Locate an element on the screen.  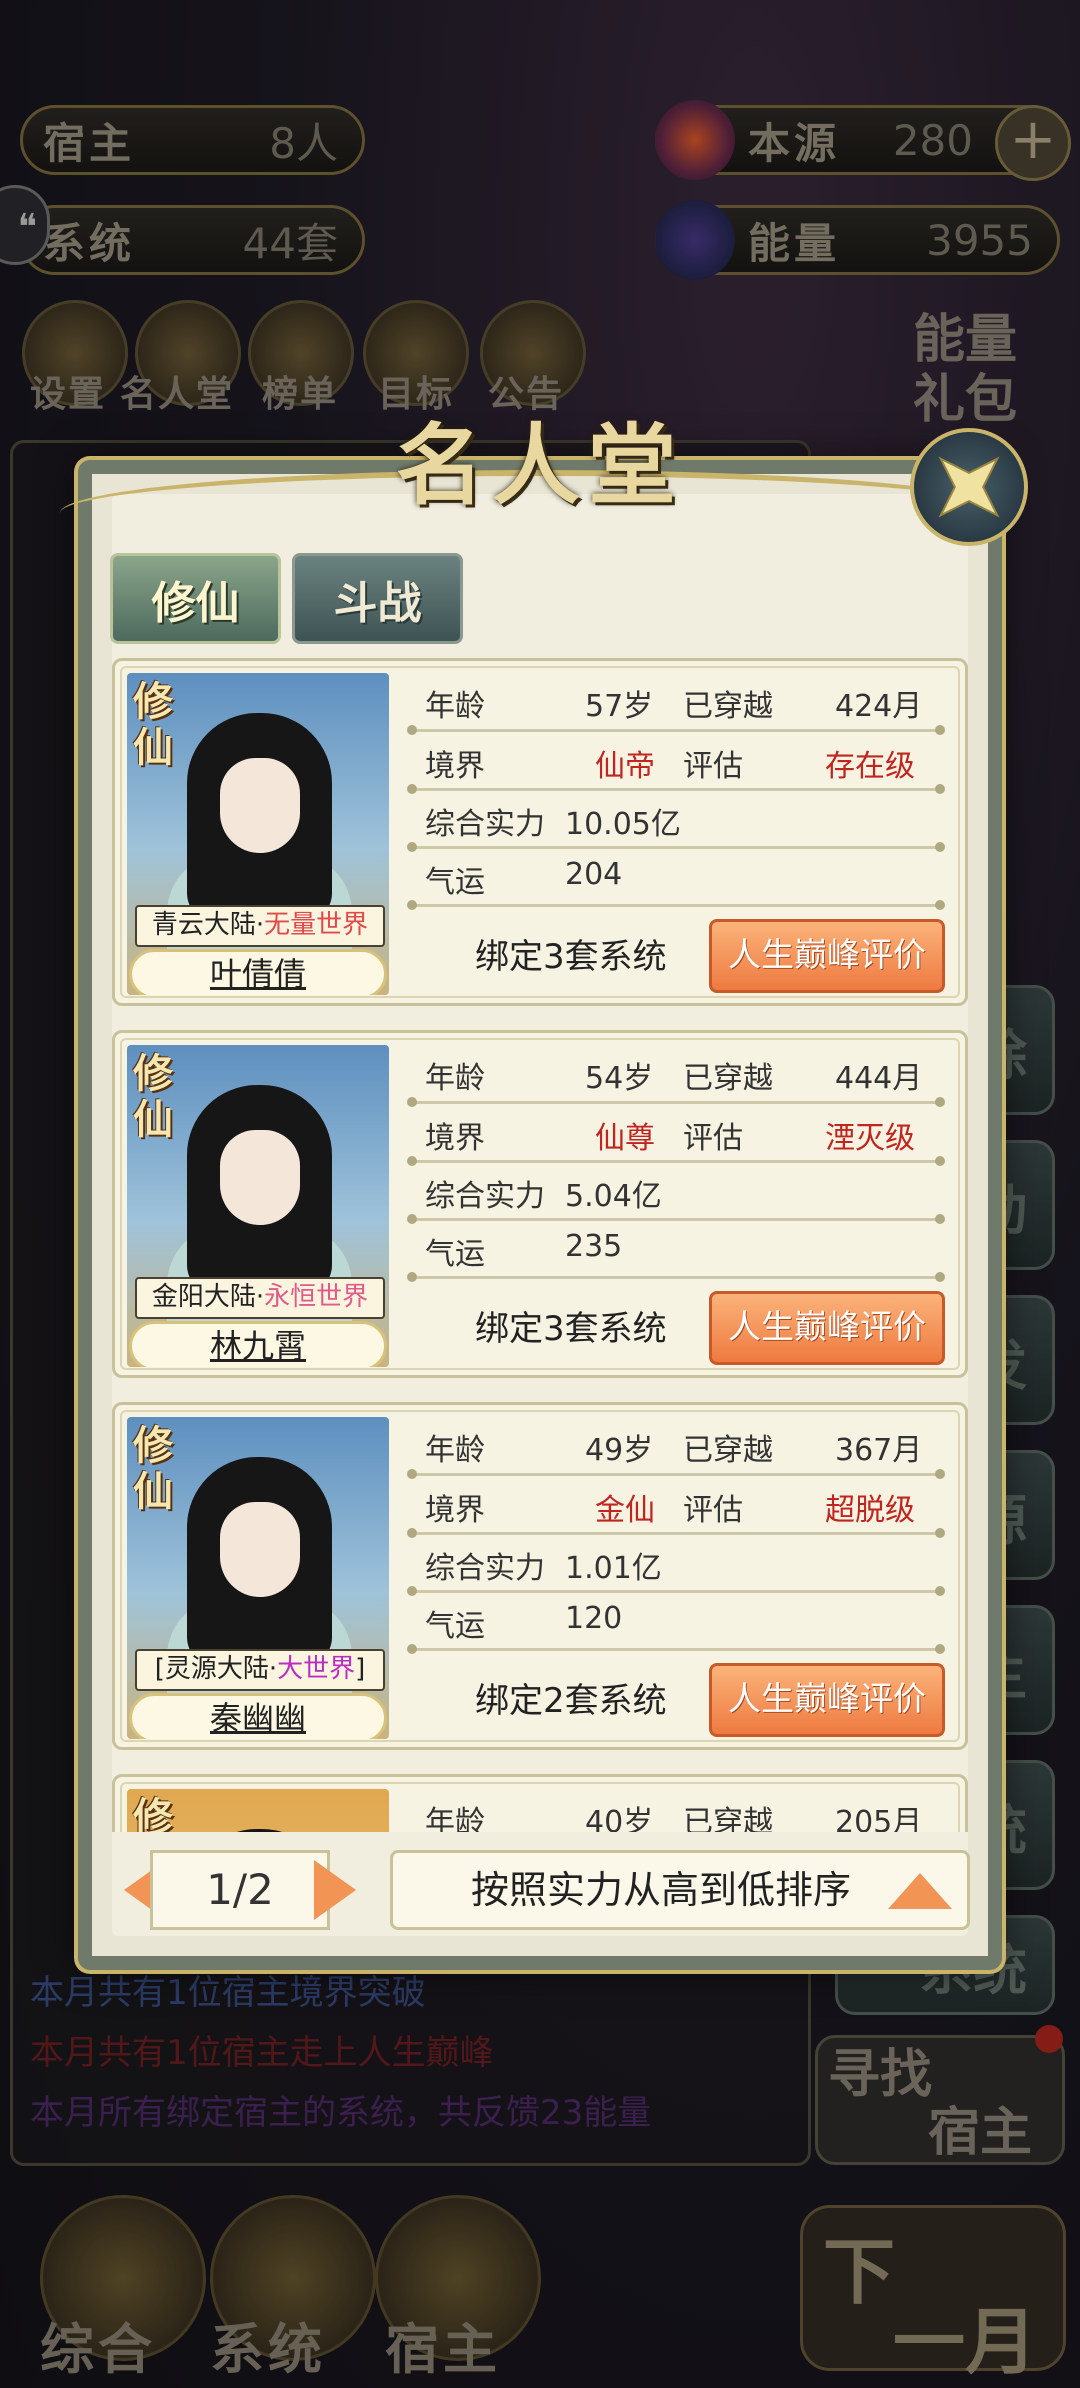
search-host-line2: 宿主 is located at coordinates (980, 2133).